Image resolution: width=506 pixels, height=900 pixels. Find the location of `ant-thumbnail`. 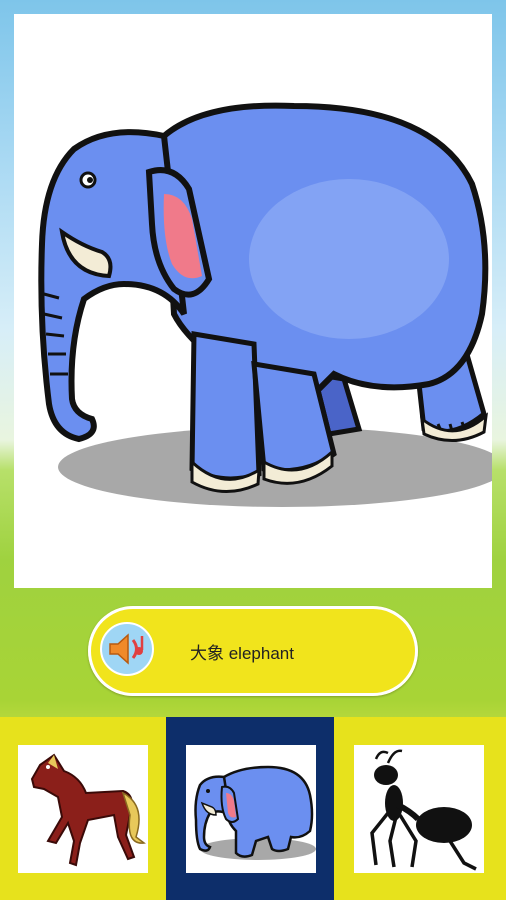

ant-thumbnail is located at coordinates (419, 809).